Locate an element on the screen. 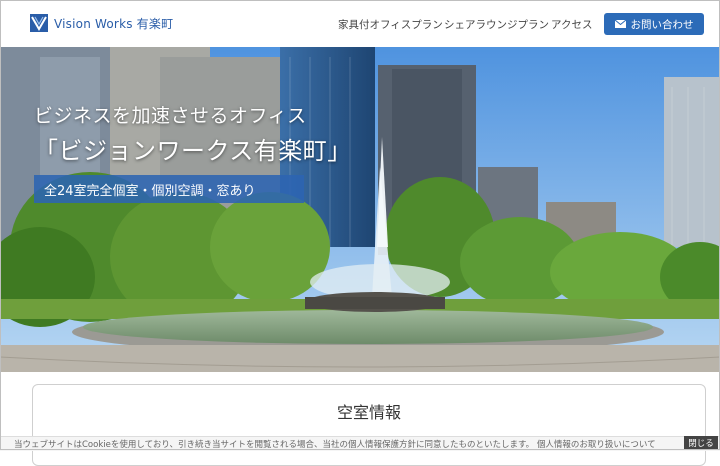 The width and height of the screenshot is (720, 466). mail-icon is located at coordinates (620, 24).